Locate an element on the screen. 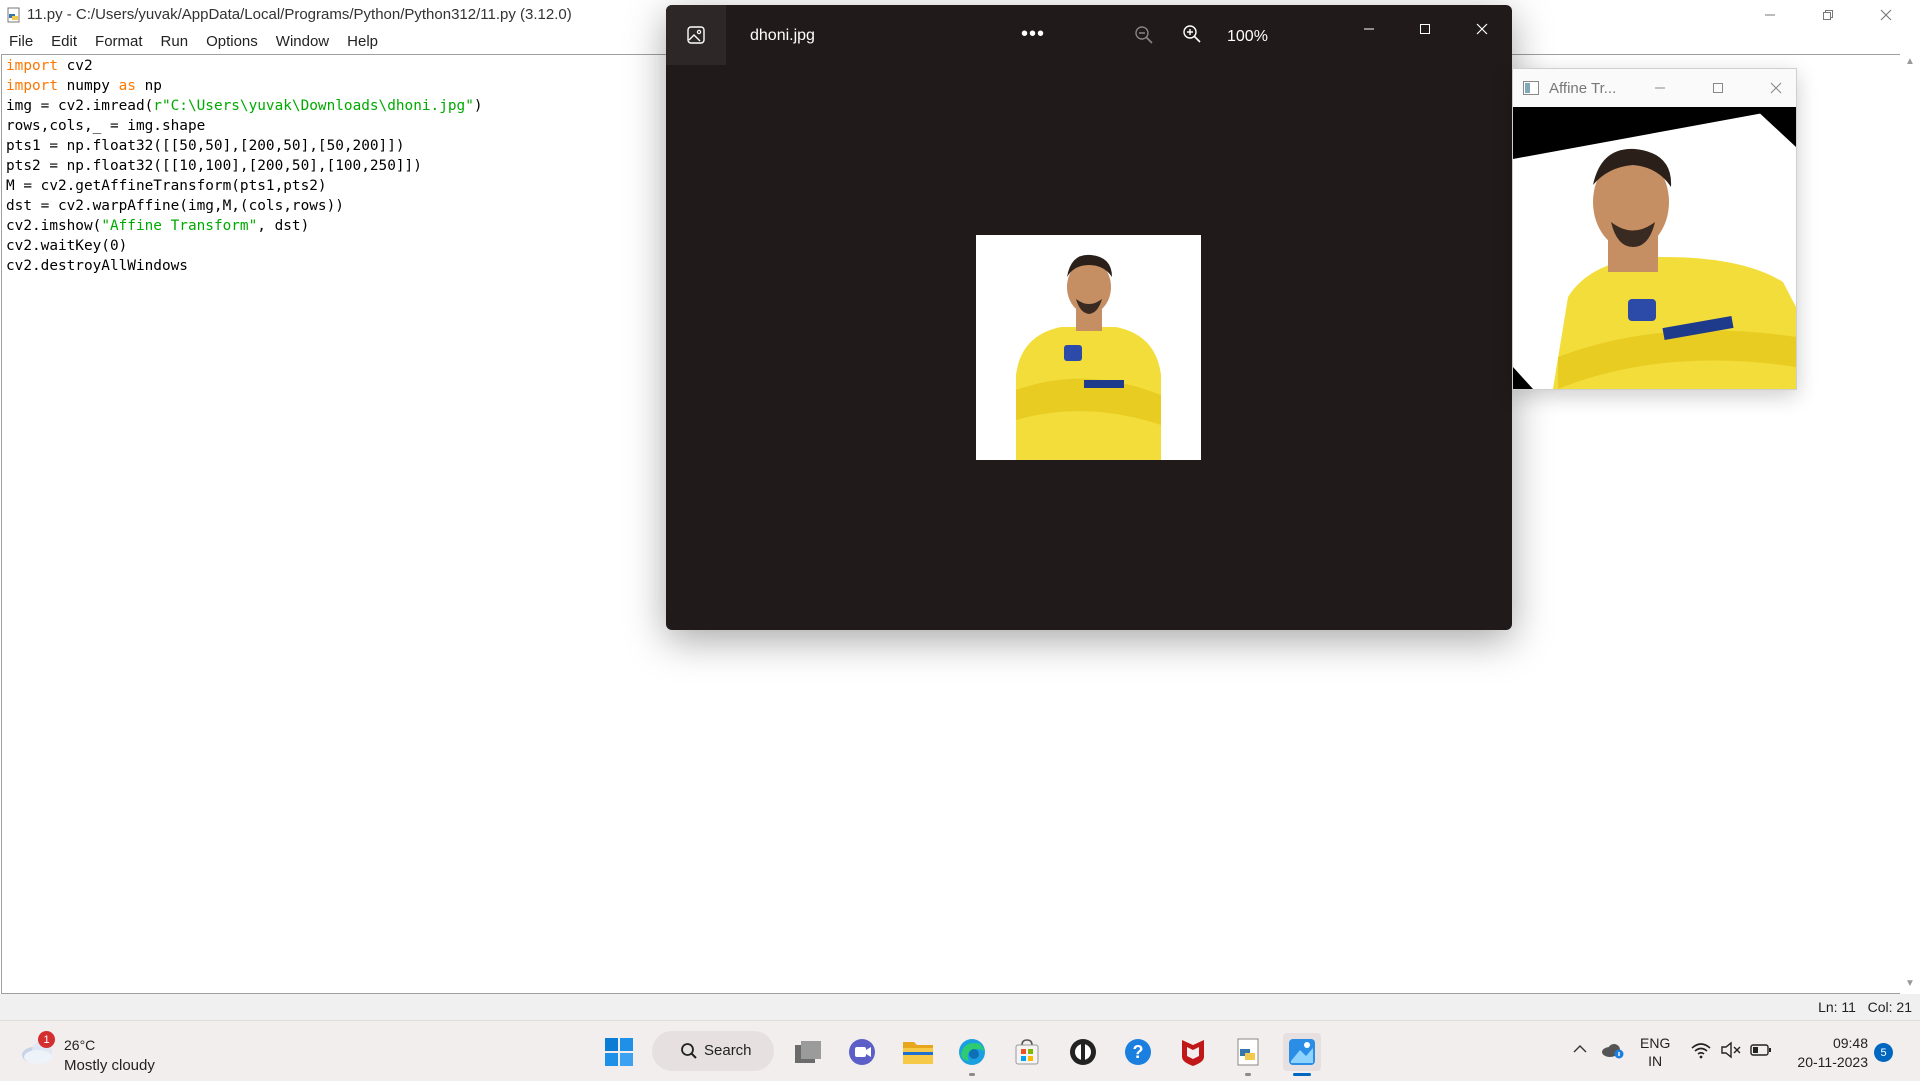 Image resolution: width=1920 pixels, height=1081 pixels. file-explorer-button is located at coordinates (918, 1052).